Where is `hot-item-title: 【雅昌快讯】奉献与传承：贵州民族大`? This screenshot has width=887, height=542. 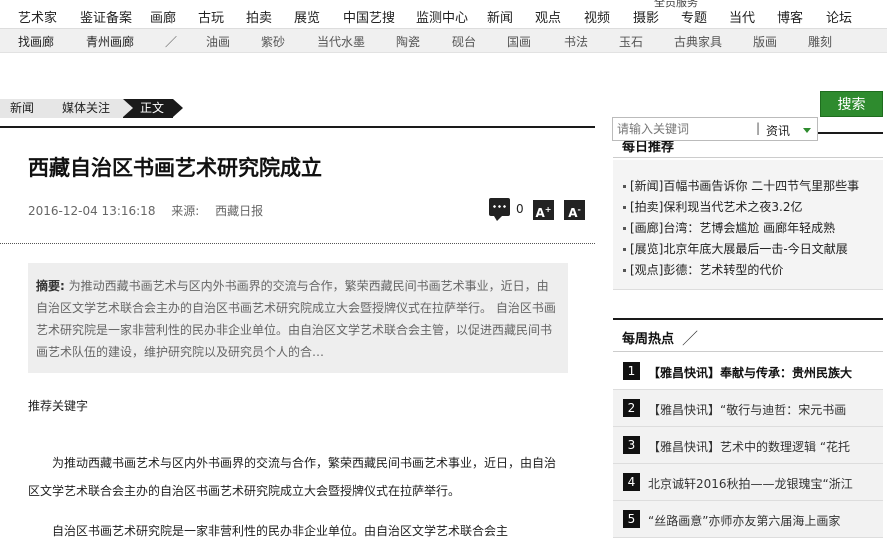
hot-item-title: 【雅昌快讯】奉献与传承：贵州民族大 is located at coordinates (750, 373).